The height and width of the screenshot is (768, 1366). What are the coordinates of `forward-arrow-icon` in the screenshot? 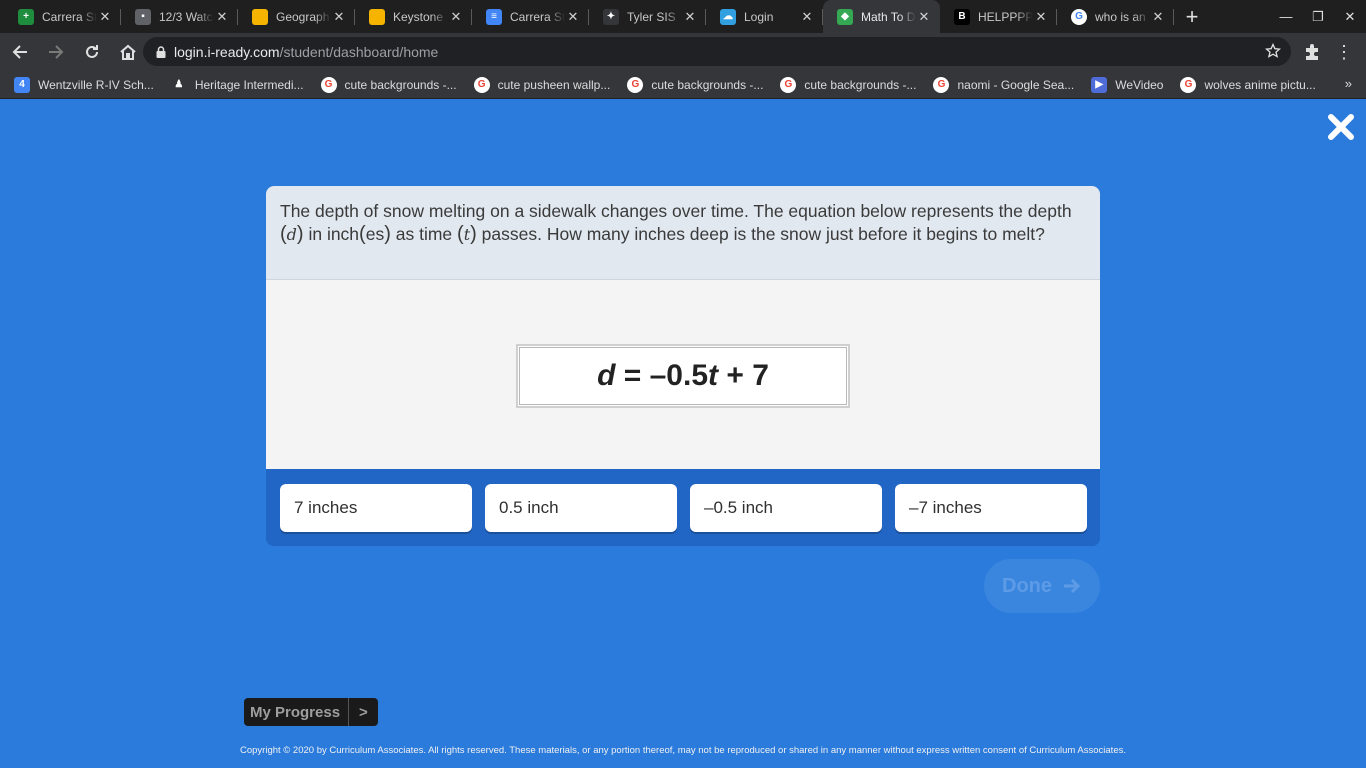 It's located at (56, 52).